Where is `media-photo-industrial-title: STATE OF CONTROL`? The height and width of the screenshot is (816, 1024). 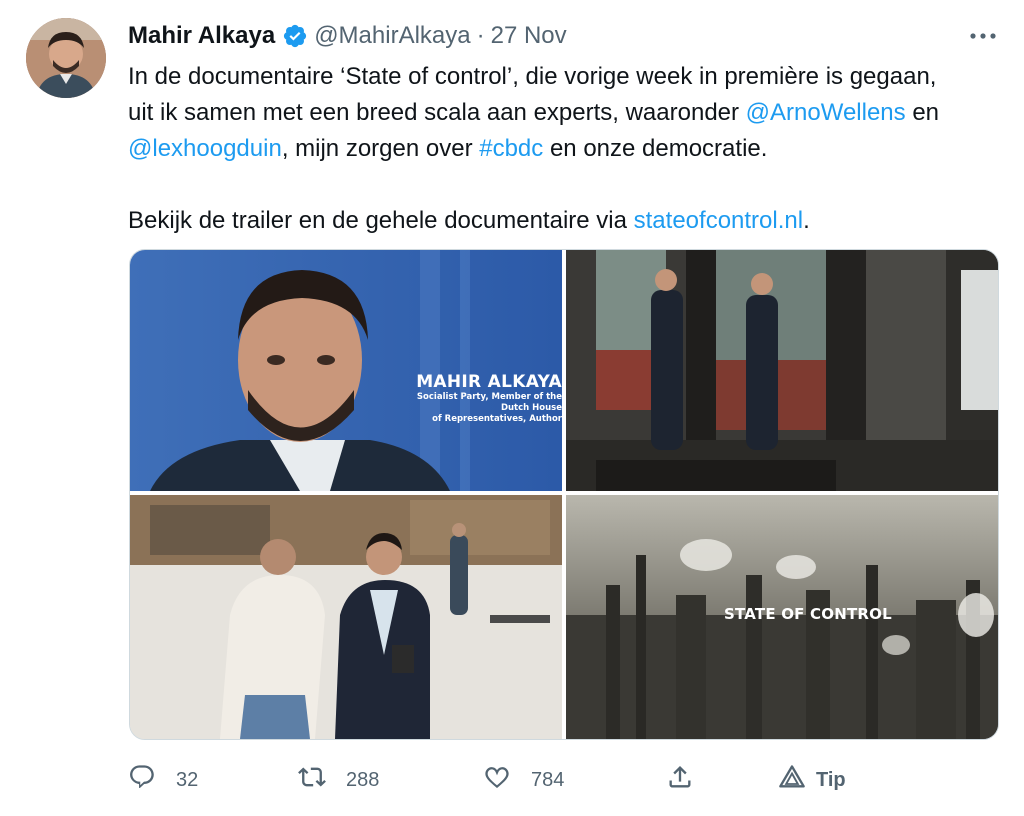 media-photo-industrial-title: STATE OF CONTROL is located at coordinates (782, 617).